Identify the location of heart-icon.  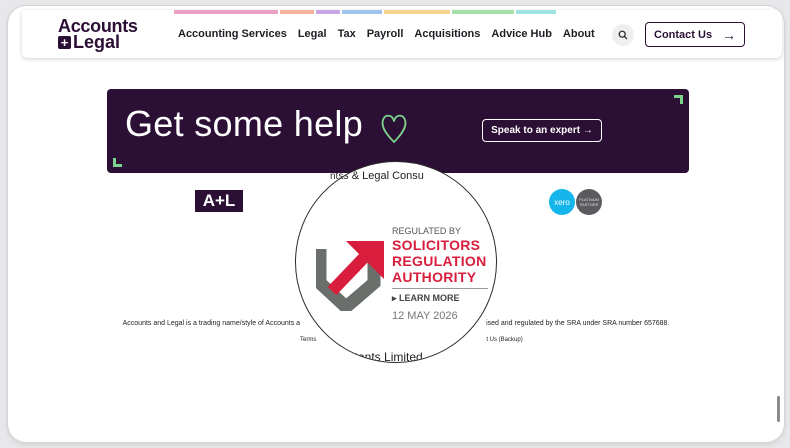
(394, 128).